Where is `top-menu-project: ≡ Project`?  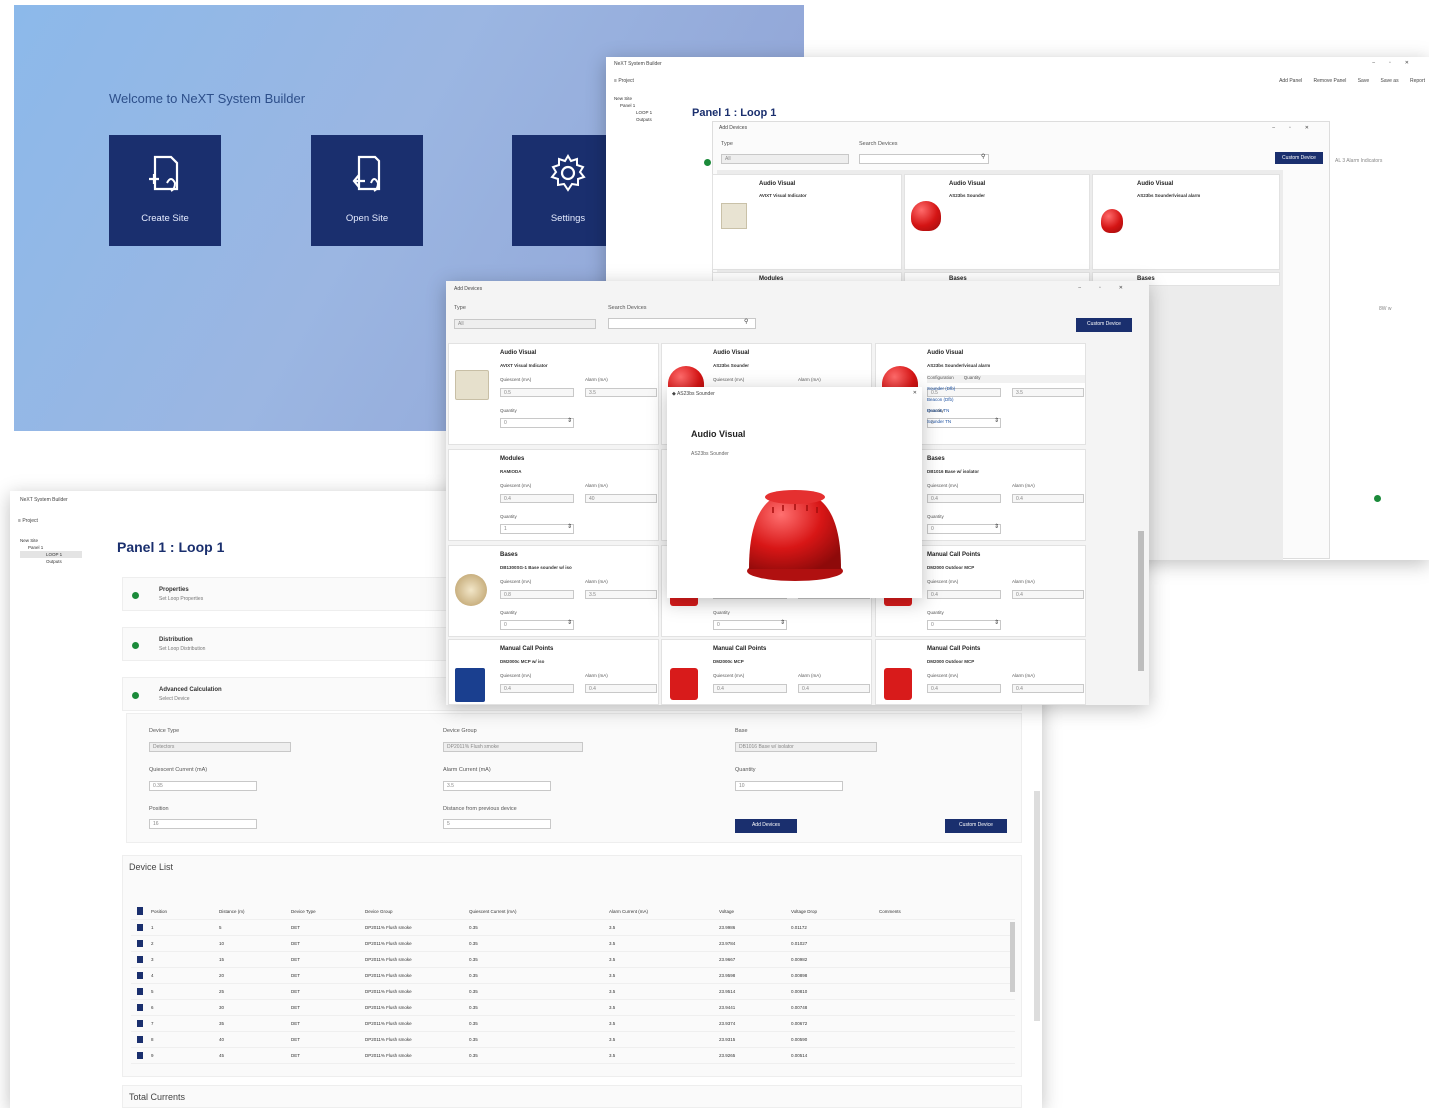 top-menu-project: ≡ Project is located at coordinates (624, 81).